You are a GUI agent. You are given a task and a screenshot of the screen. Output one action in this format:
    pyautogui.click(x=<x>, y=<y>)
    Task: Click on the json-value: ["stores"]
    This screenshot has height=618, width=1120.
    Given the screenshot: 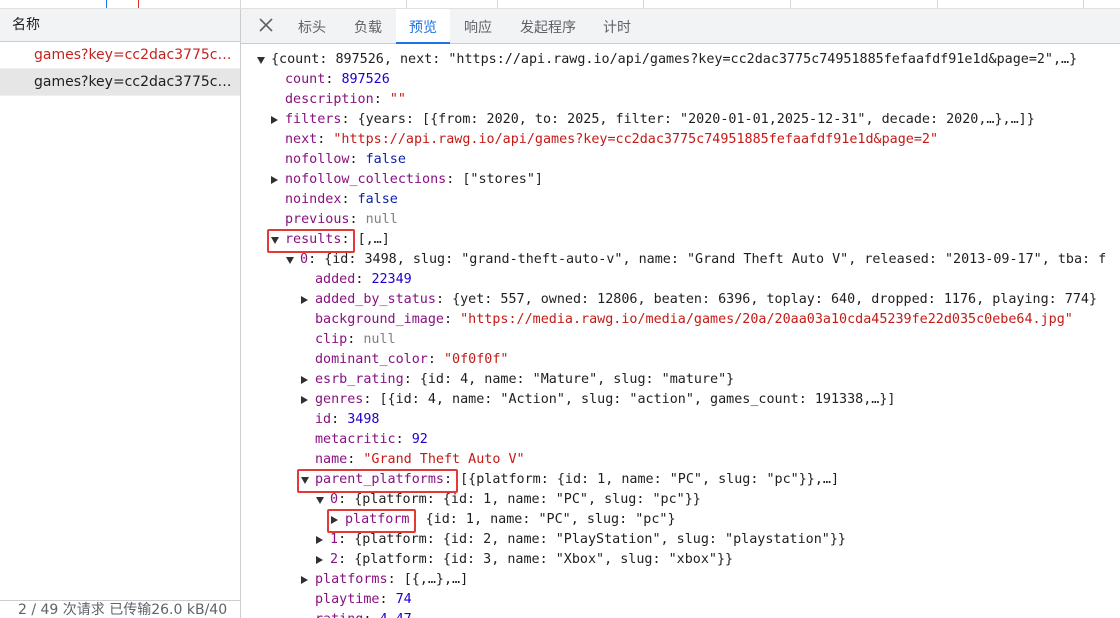 What is the action you would take?
    pyautogui.click(x=502, y=179)
    